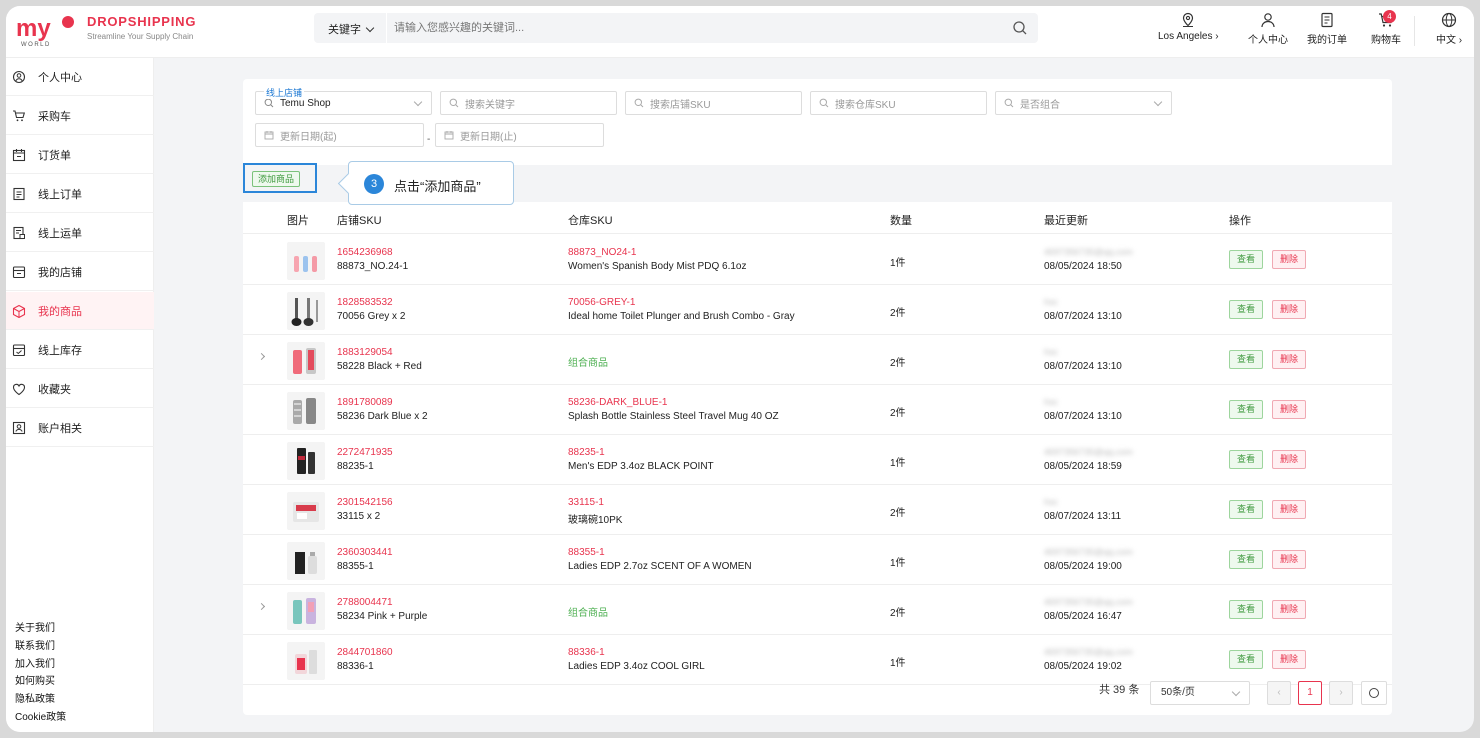 The height and width of the screenshot is (738, 1480). I want to click on page-1-button: 1, so click(1310, 693).